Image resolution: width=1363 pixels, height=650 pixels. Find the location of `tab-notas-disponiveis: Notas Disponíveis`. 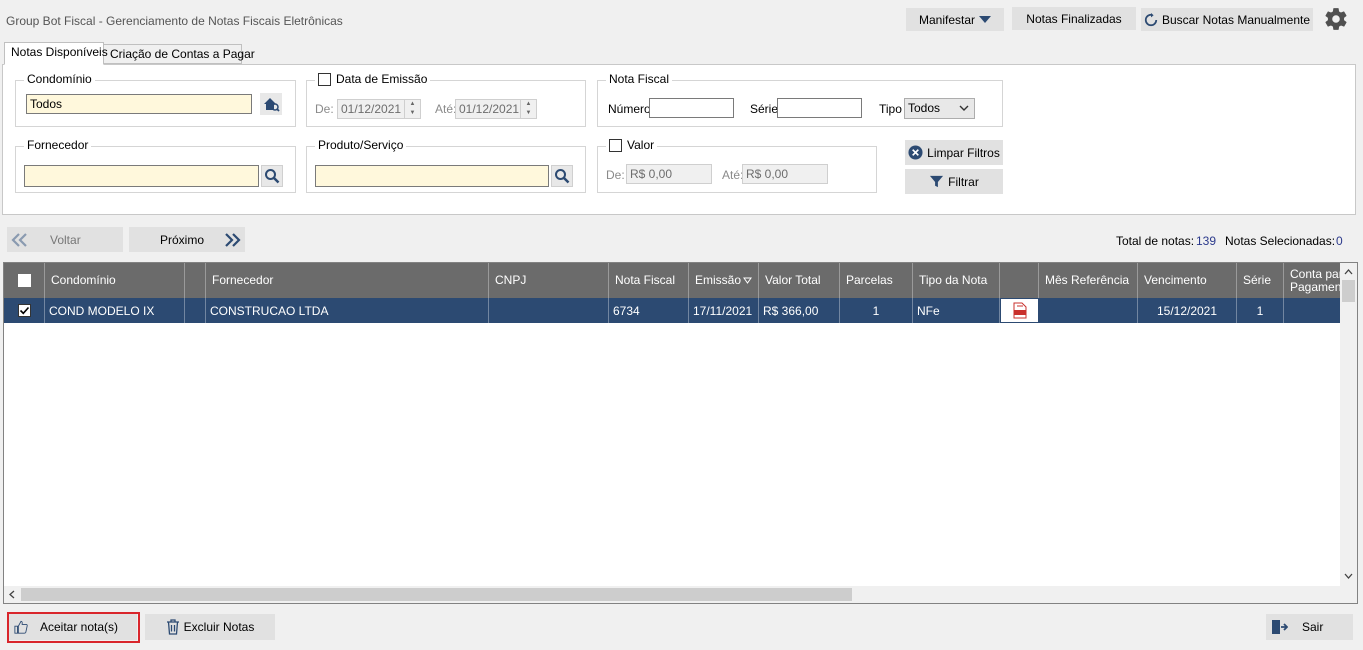

tab-notas-disponiveis: Notas Disponíveis is located at coordinates (56, 53).